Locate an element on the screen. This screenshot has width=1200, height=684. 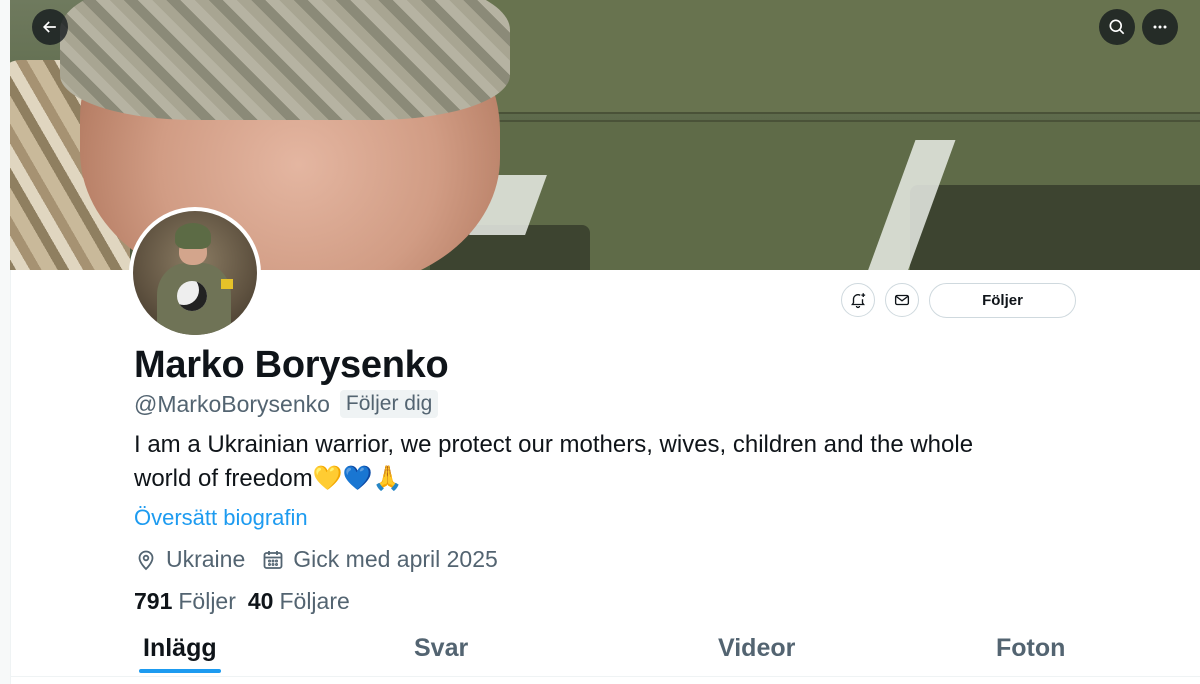
follow-stats: 791 Följer 40 Följare is located at coordinates (242, 601).